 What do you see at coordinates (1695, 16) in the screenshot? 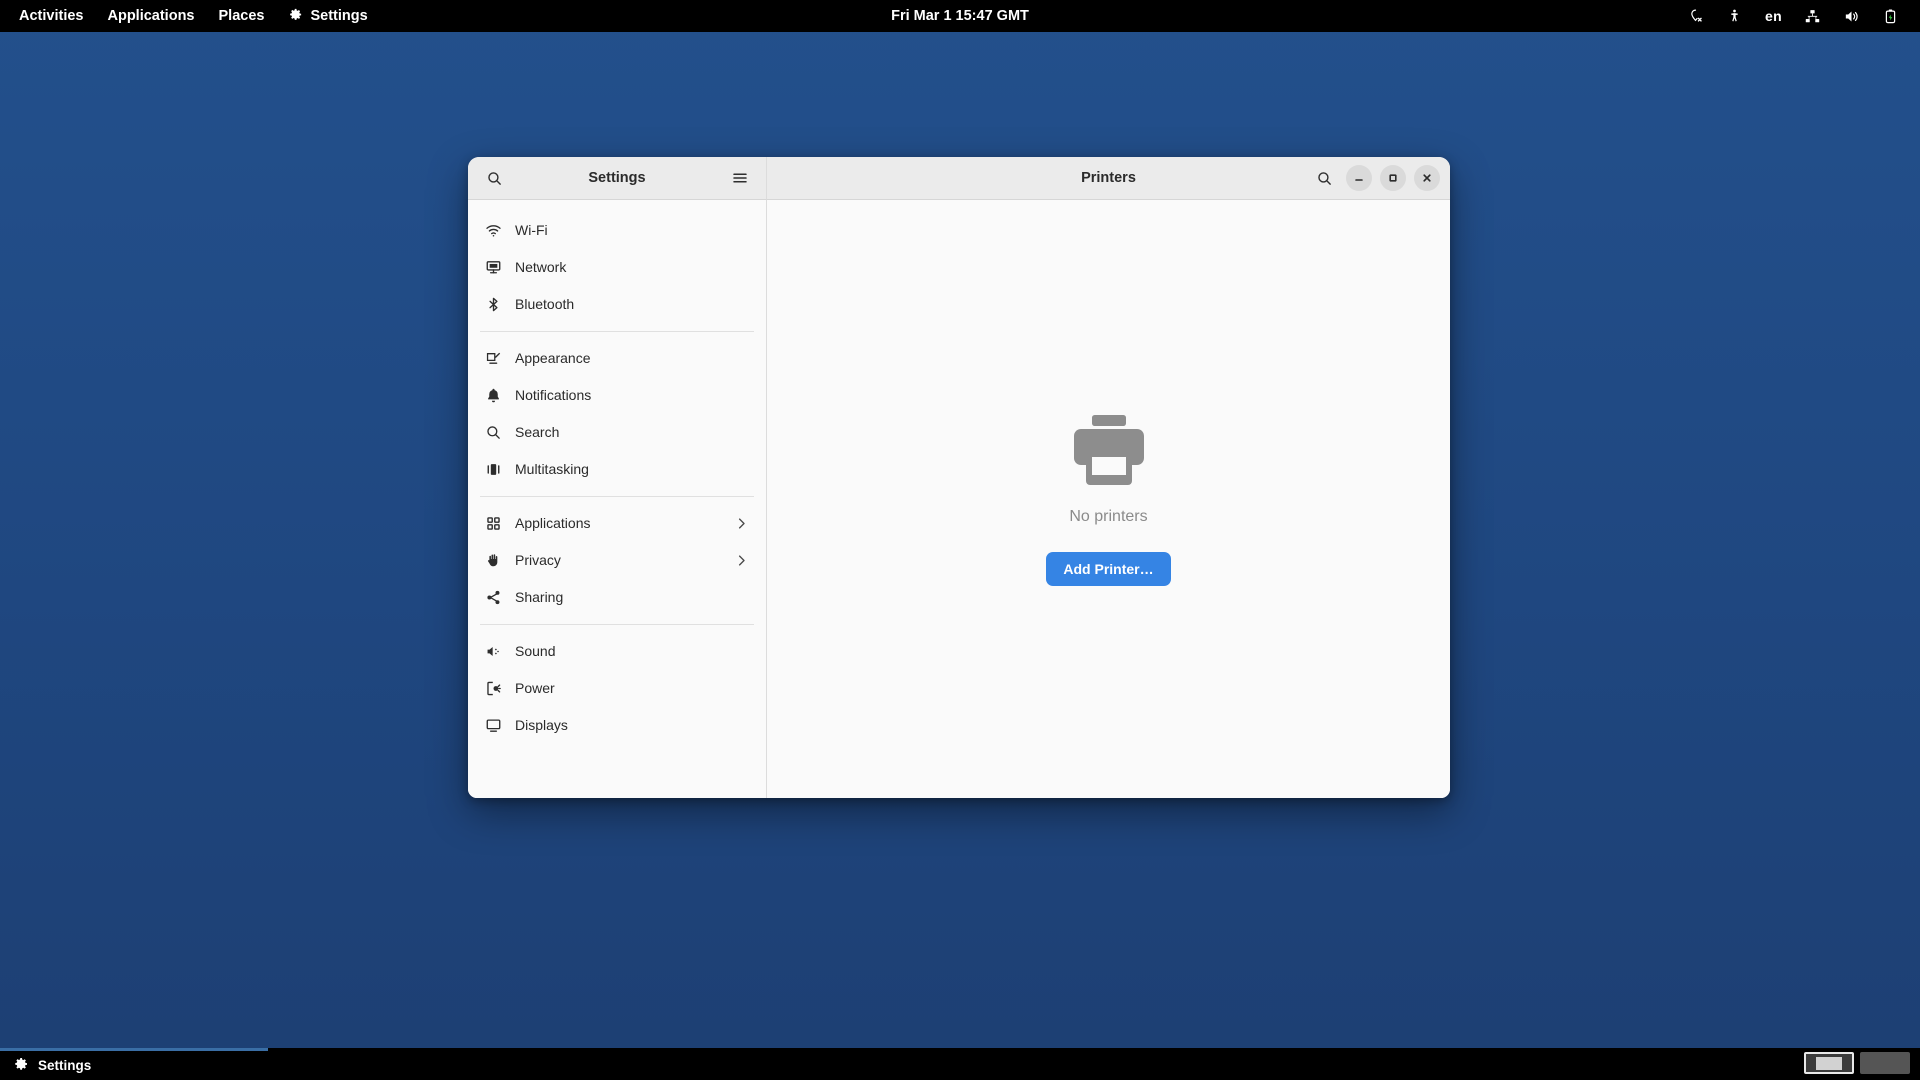
I see `location-disabled-icon` at bounding box center [1695, 16].